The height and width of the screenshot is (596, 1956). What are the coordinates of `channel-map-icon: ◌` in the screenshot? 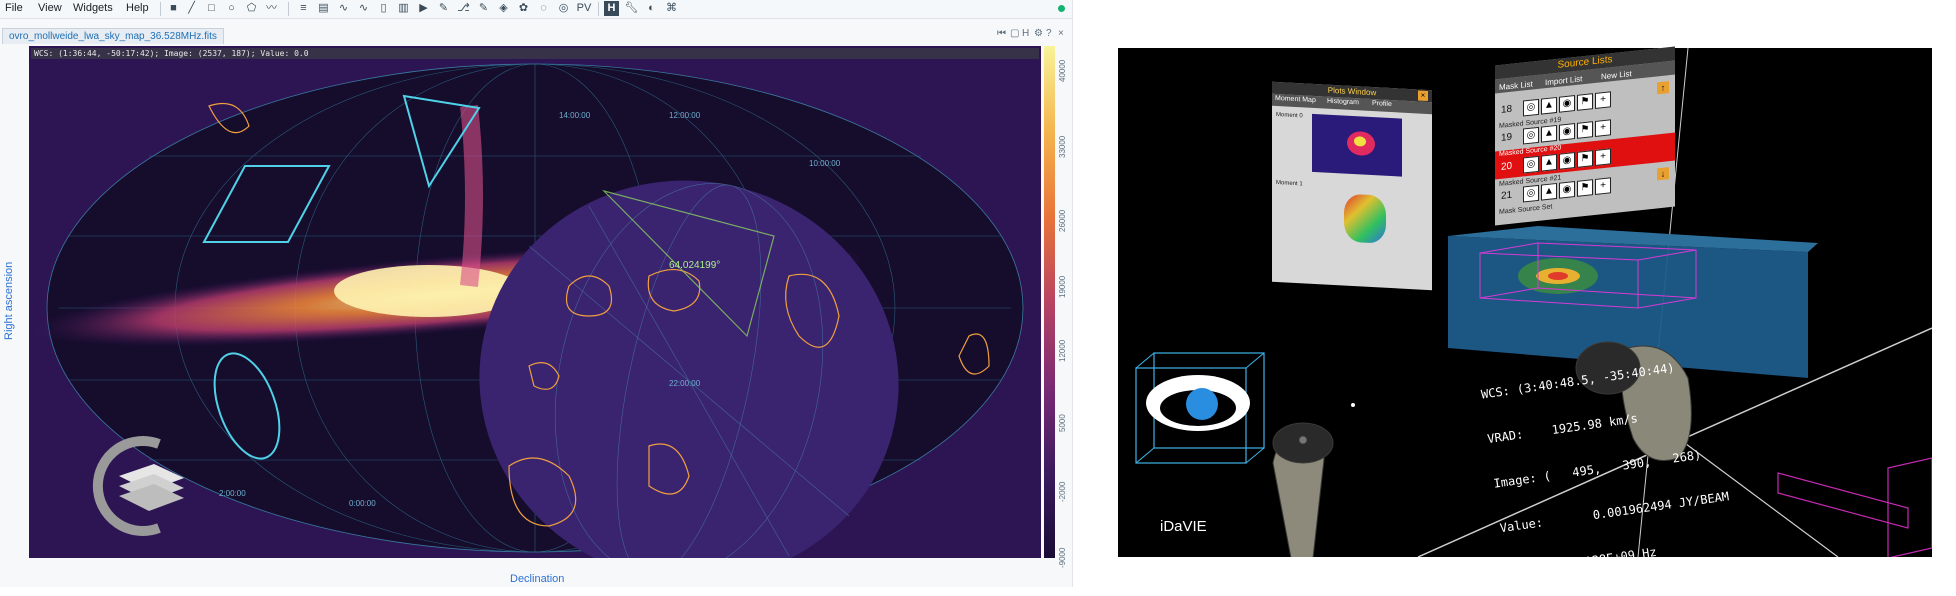 It's located at (543, 8).